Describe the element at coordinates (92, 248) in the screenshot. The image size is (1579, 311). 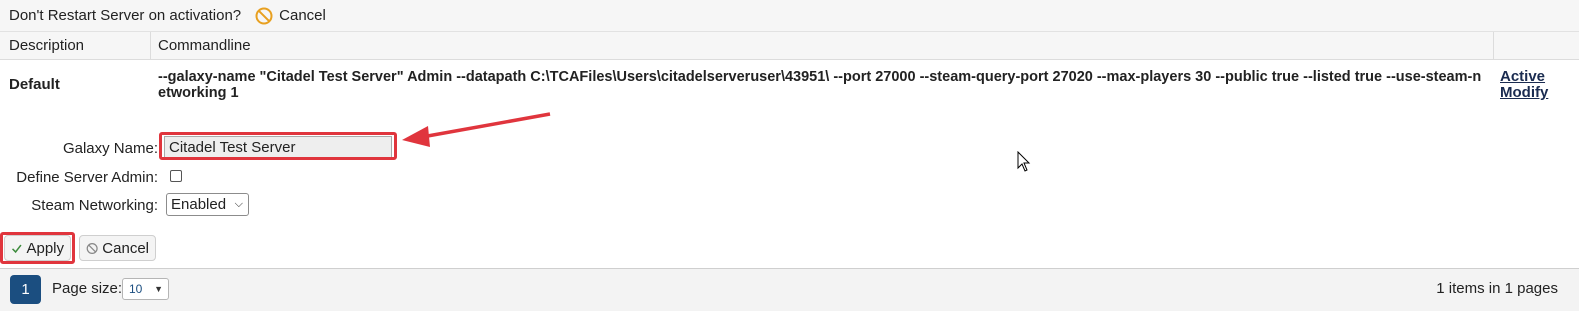
I see `cancel-circle-icon` at that location.